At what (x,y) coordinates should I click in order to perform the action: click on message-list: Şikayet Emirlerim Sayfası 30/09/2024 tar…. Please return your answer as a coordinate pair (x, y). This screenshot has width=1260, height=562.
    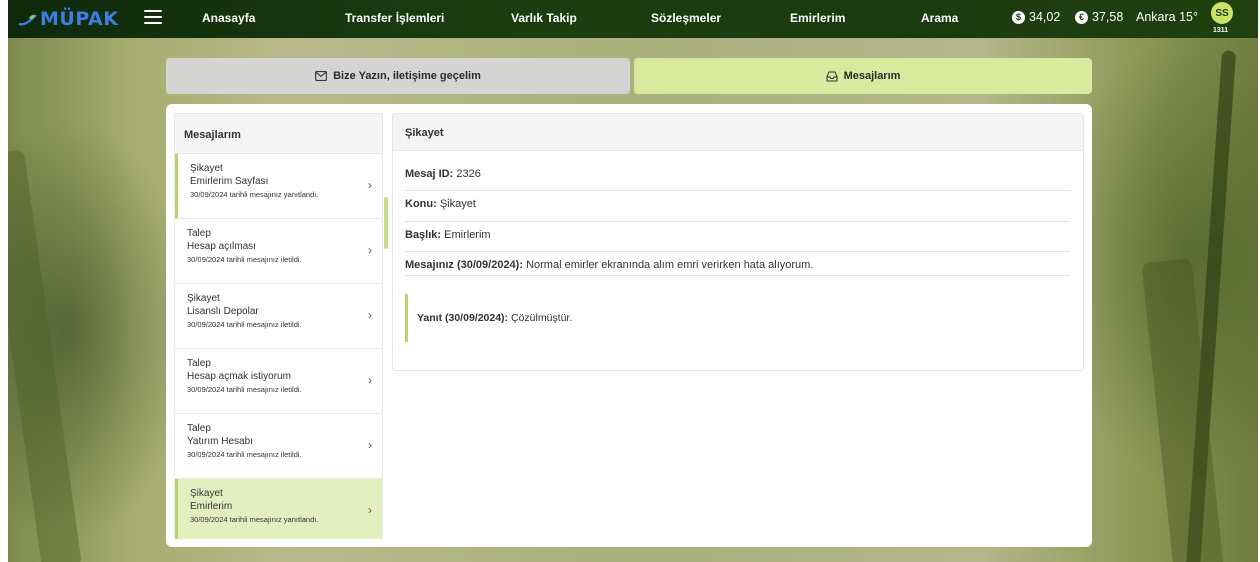
    Looking at the image, I should click on (278, 346).